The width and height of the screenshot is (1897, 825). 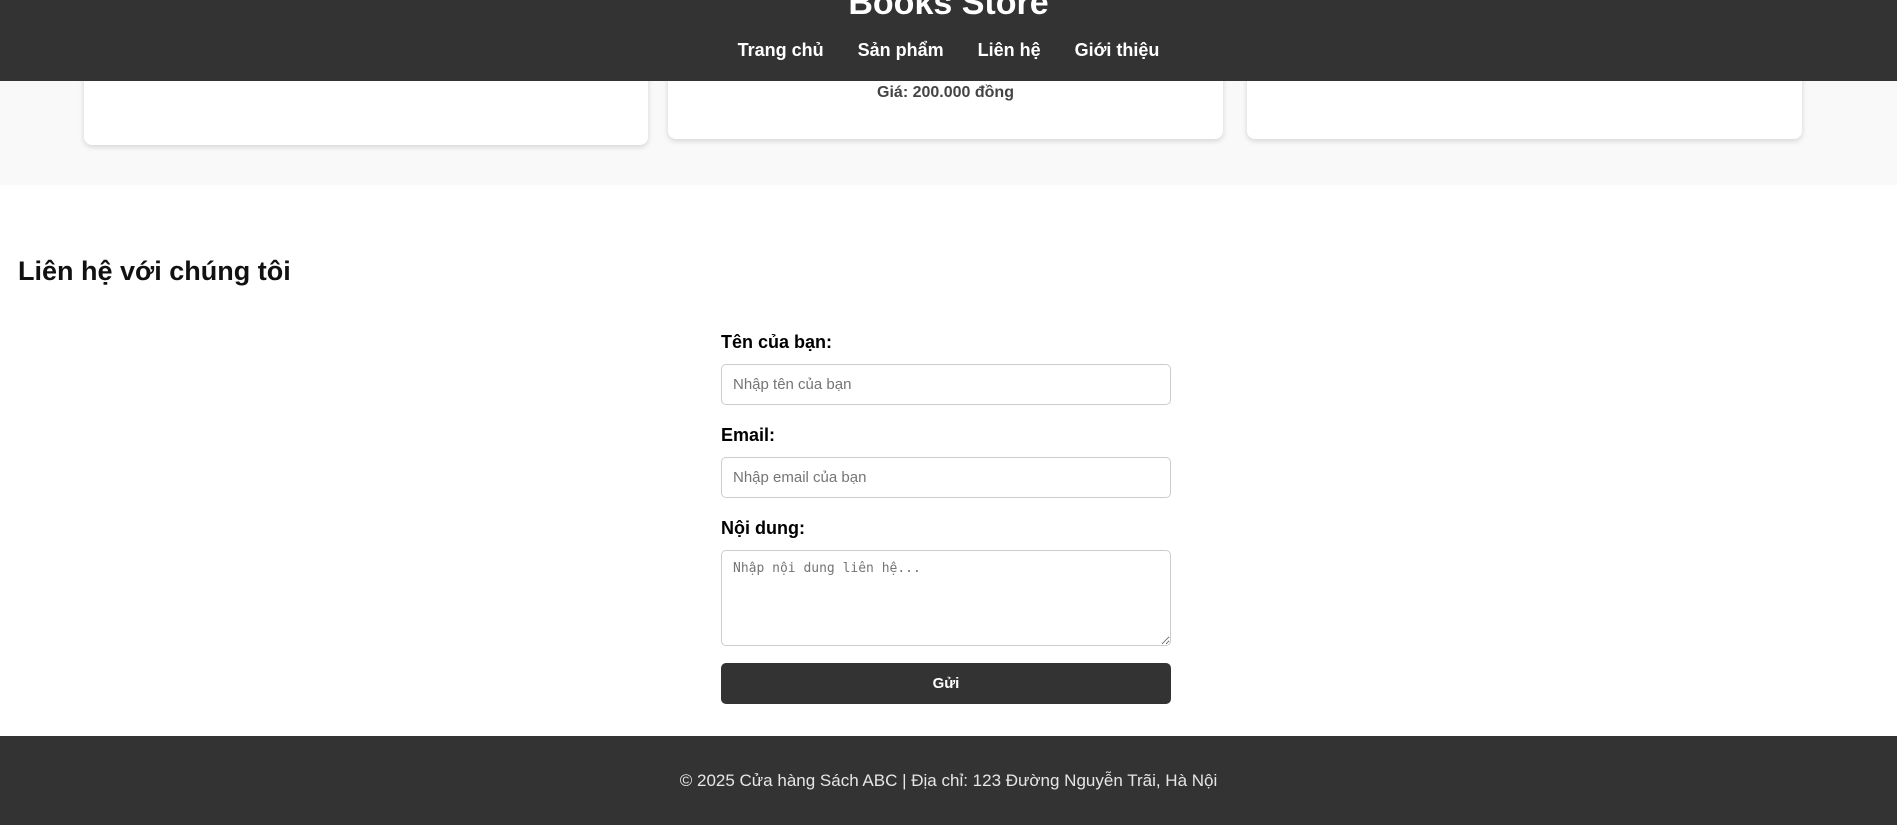 I want to click on nav-link-products: Sản phẩm, so click(x=901, y=50).